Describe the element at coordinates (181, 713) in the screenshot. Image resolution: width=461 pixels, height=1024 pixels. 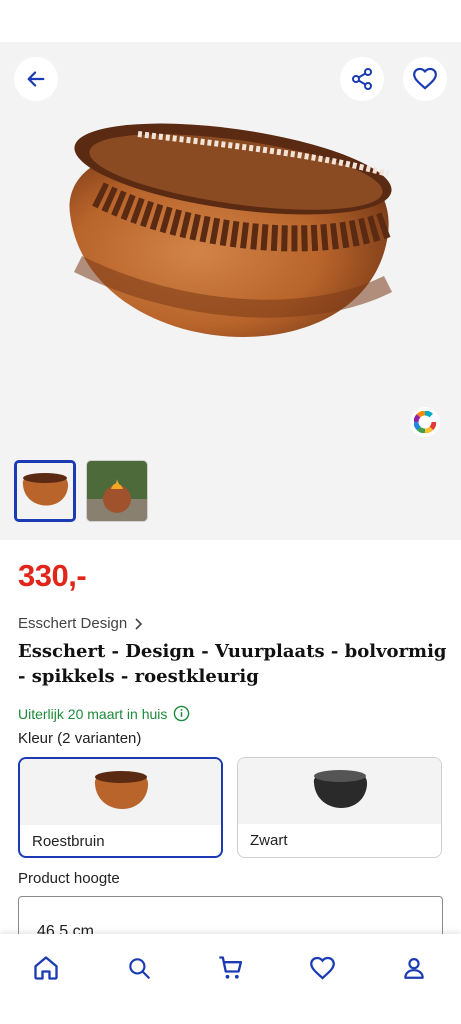
I see `info-icon` at that location.